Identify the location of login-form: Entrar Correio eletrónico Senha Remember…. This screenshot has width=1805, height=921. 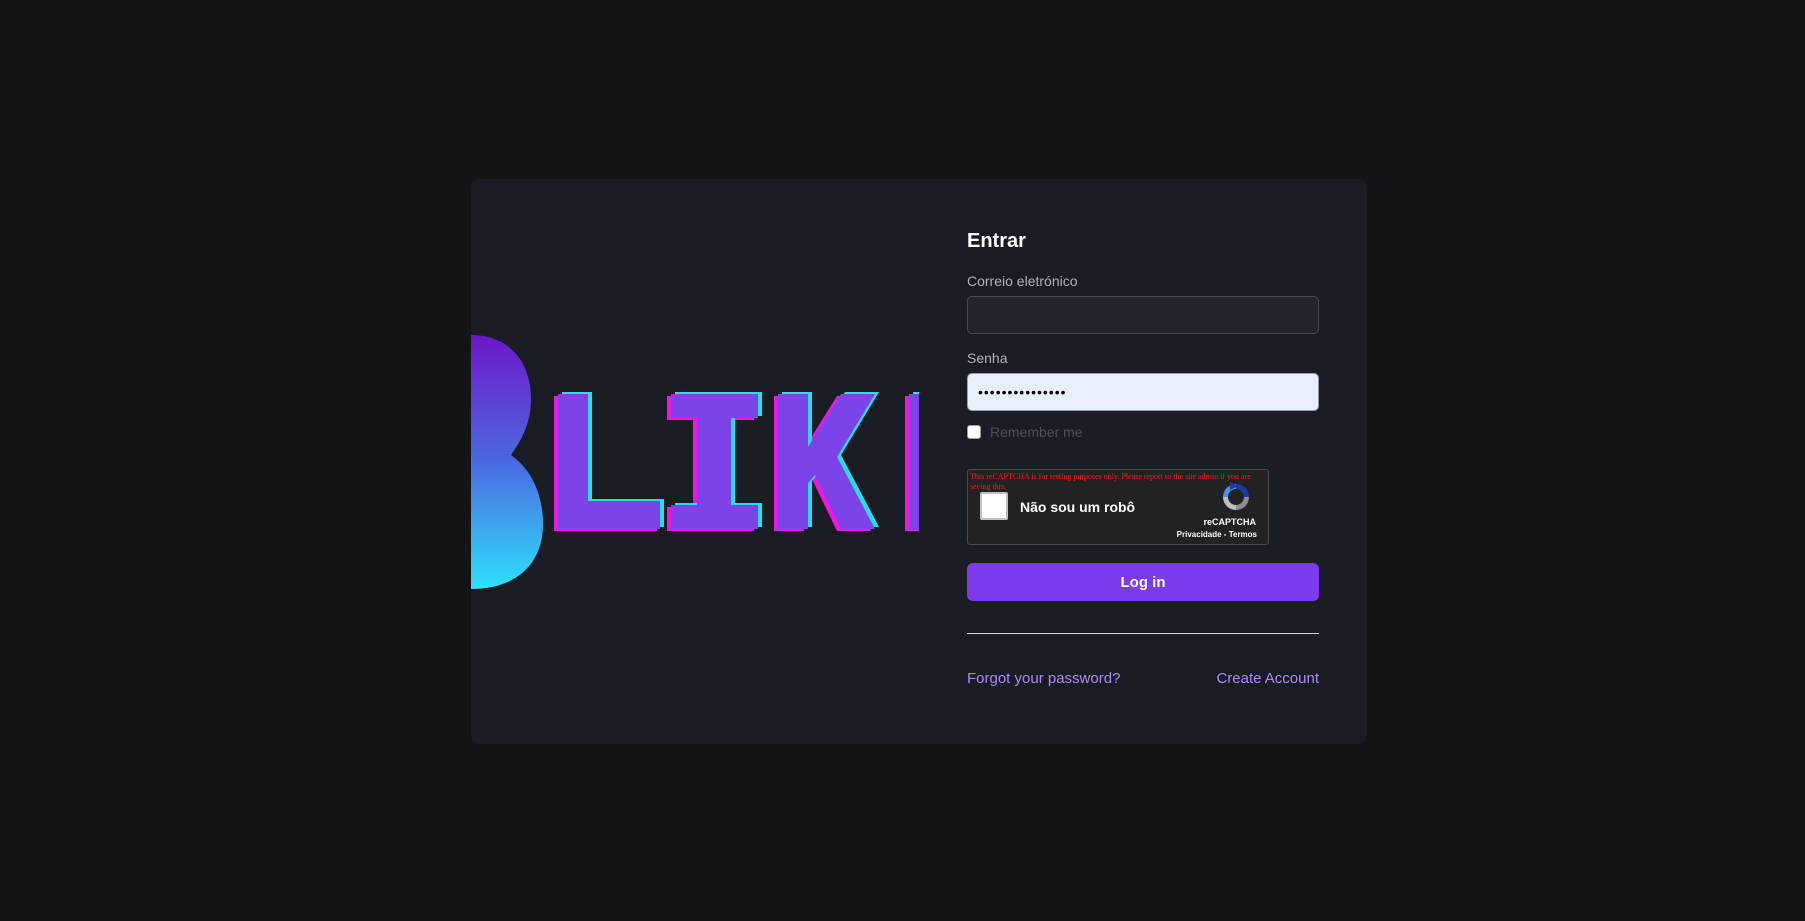
(1143, 458).